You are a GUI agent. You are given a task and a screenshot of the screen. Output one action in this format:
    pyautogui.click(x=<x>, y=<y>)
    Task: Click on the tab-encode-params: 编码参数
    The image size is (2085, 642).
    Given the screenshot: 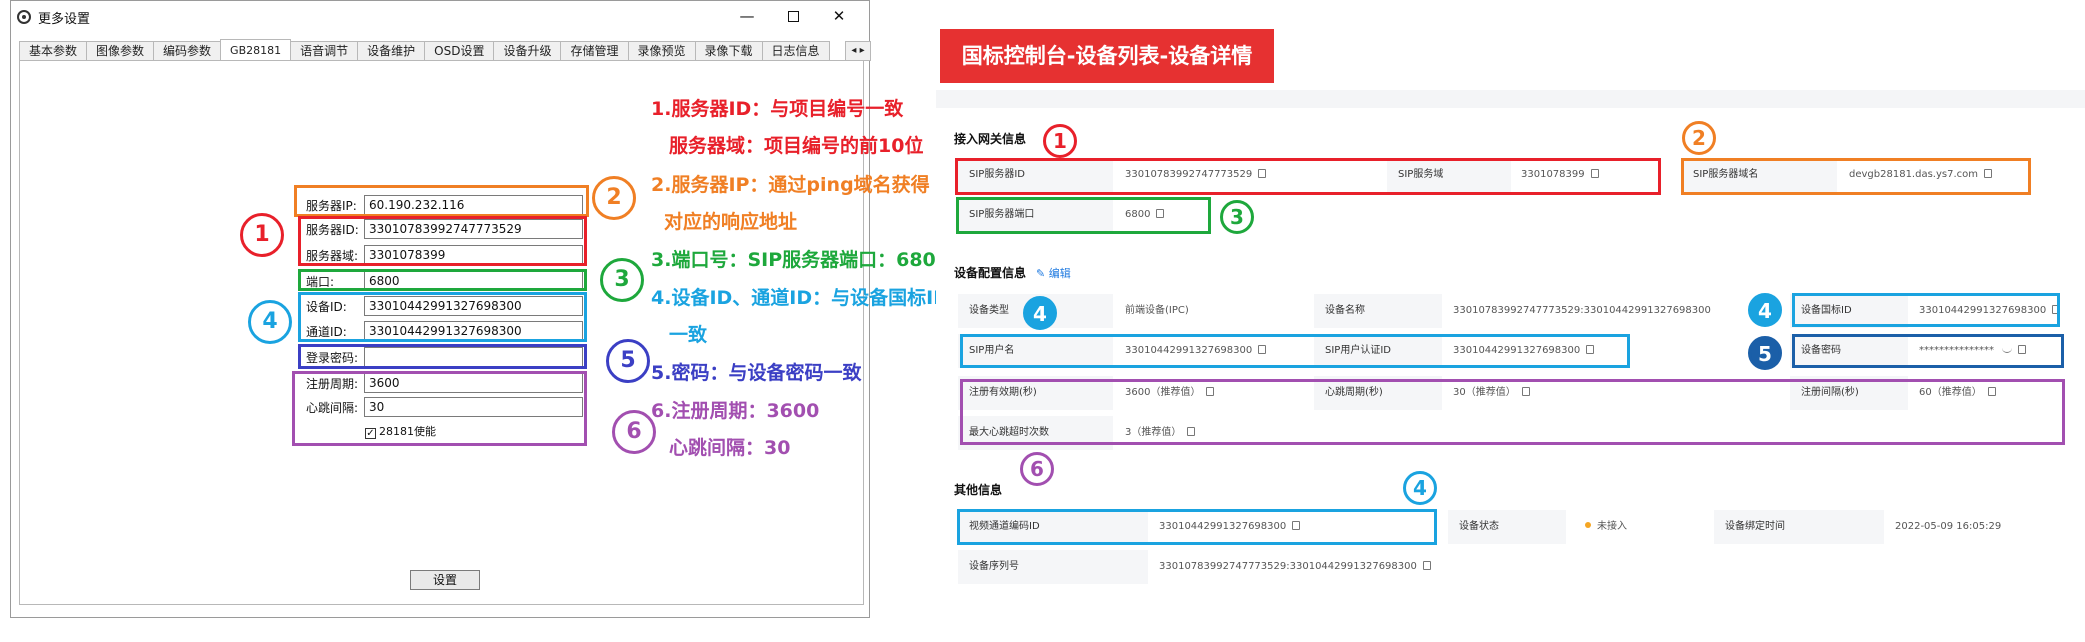 What is the action you would take?
    pyautogui.click(x=187, y=51)
    